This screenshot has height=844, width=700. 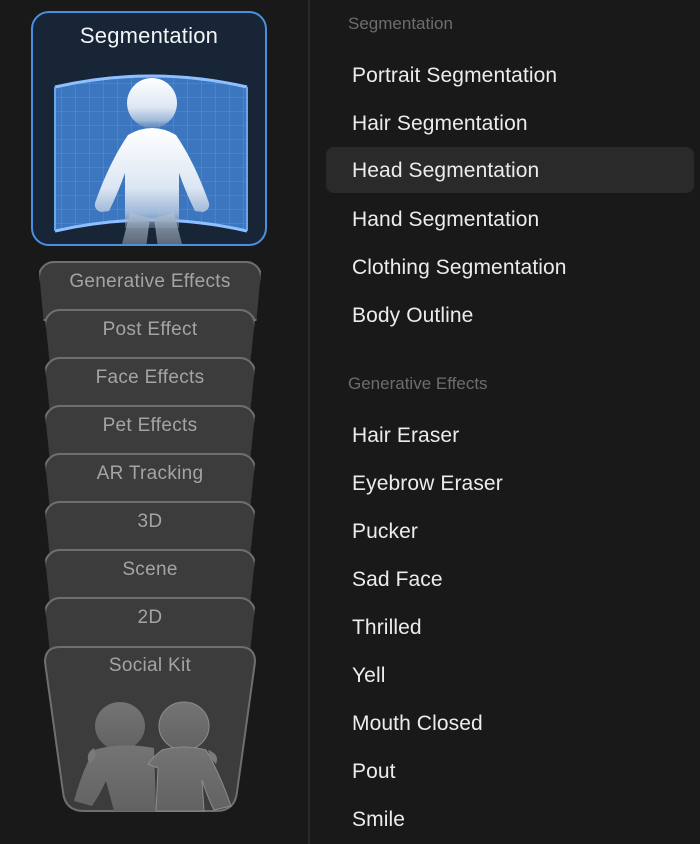 What do you see at coordinates (150, 521) in the screenshot?
I see `tab-label: 3D` at bounding box center [150, 521].